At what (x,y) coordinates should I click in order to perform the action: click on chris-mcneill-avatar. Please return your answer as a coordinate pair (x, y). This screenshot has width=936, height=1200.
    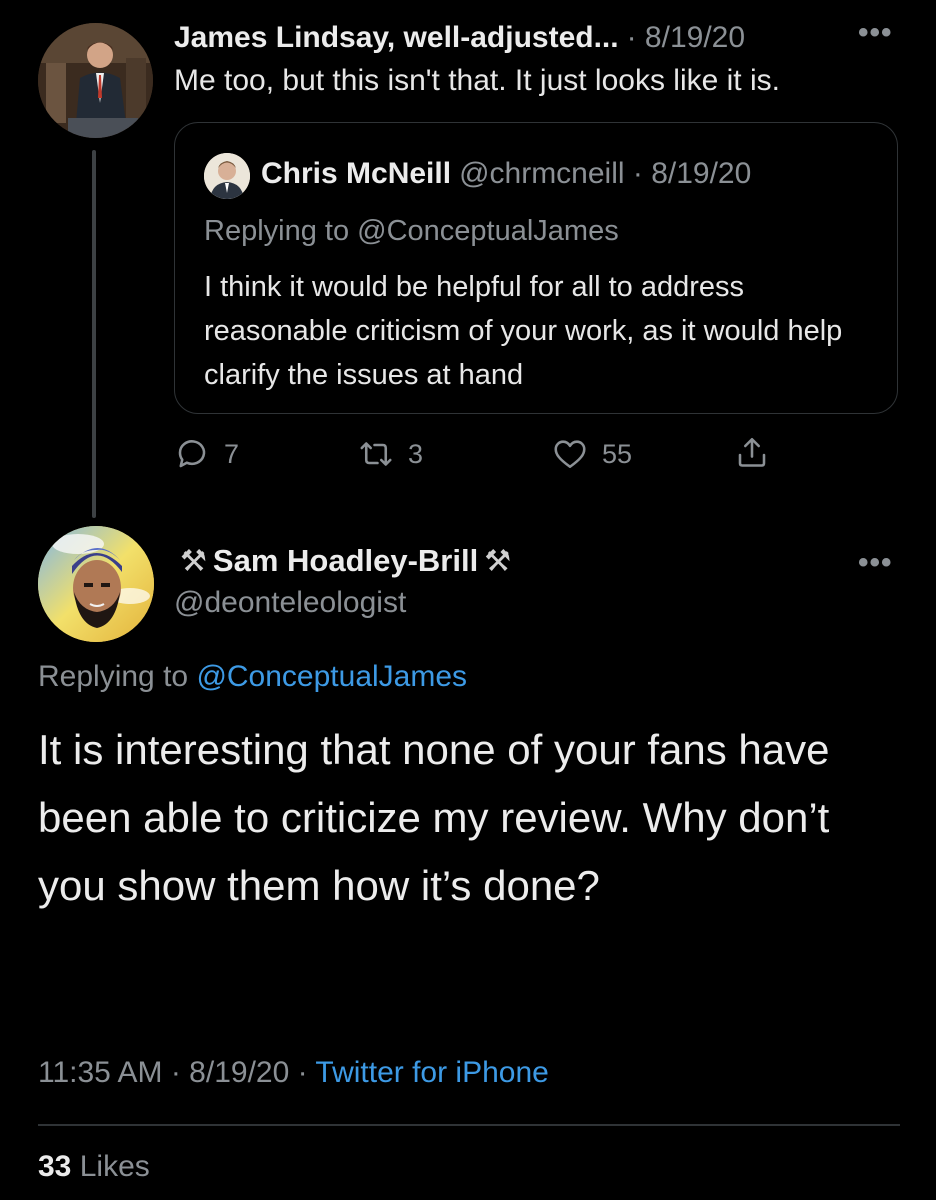
    Looking at the image, I should click on (227, 176).